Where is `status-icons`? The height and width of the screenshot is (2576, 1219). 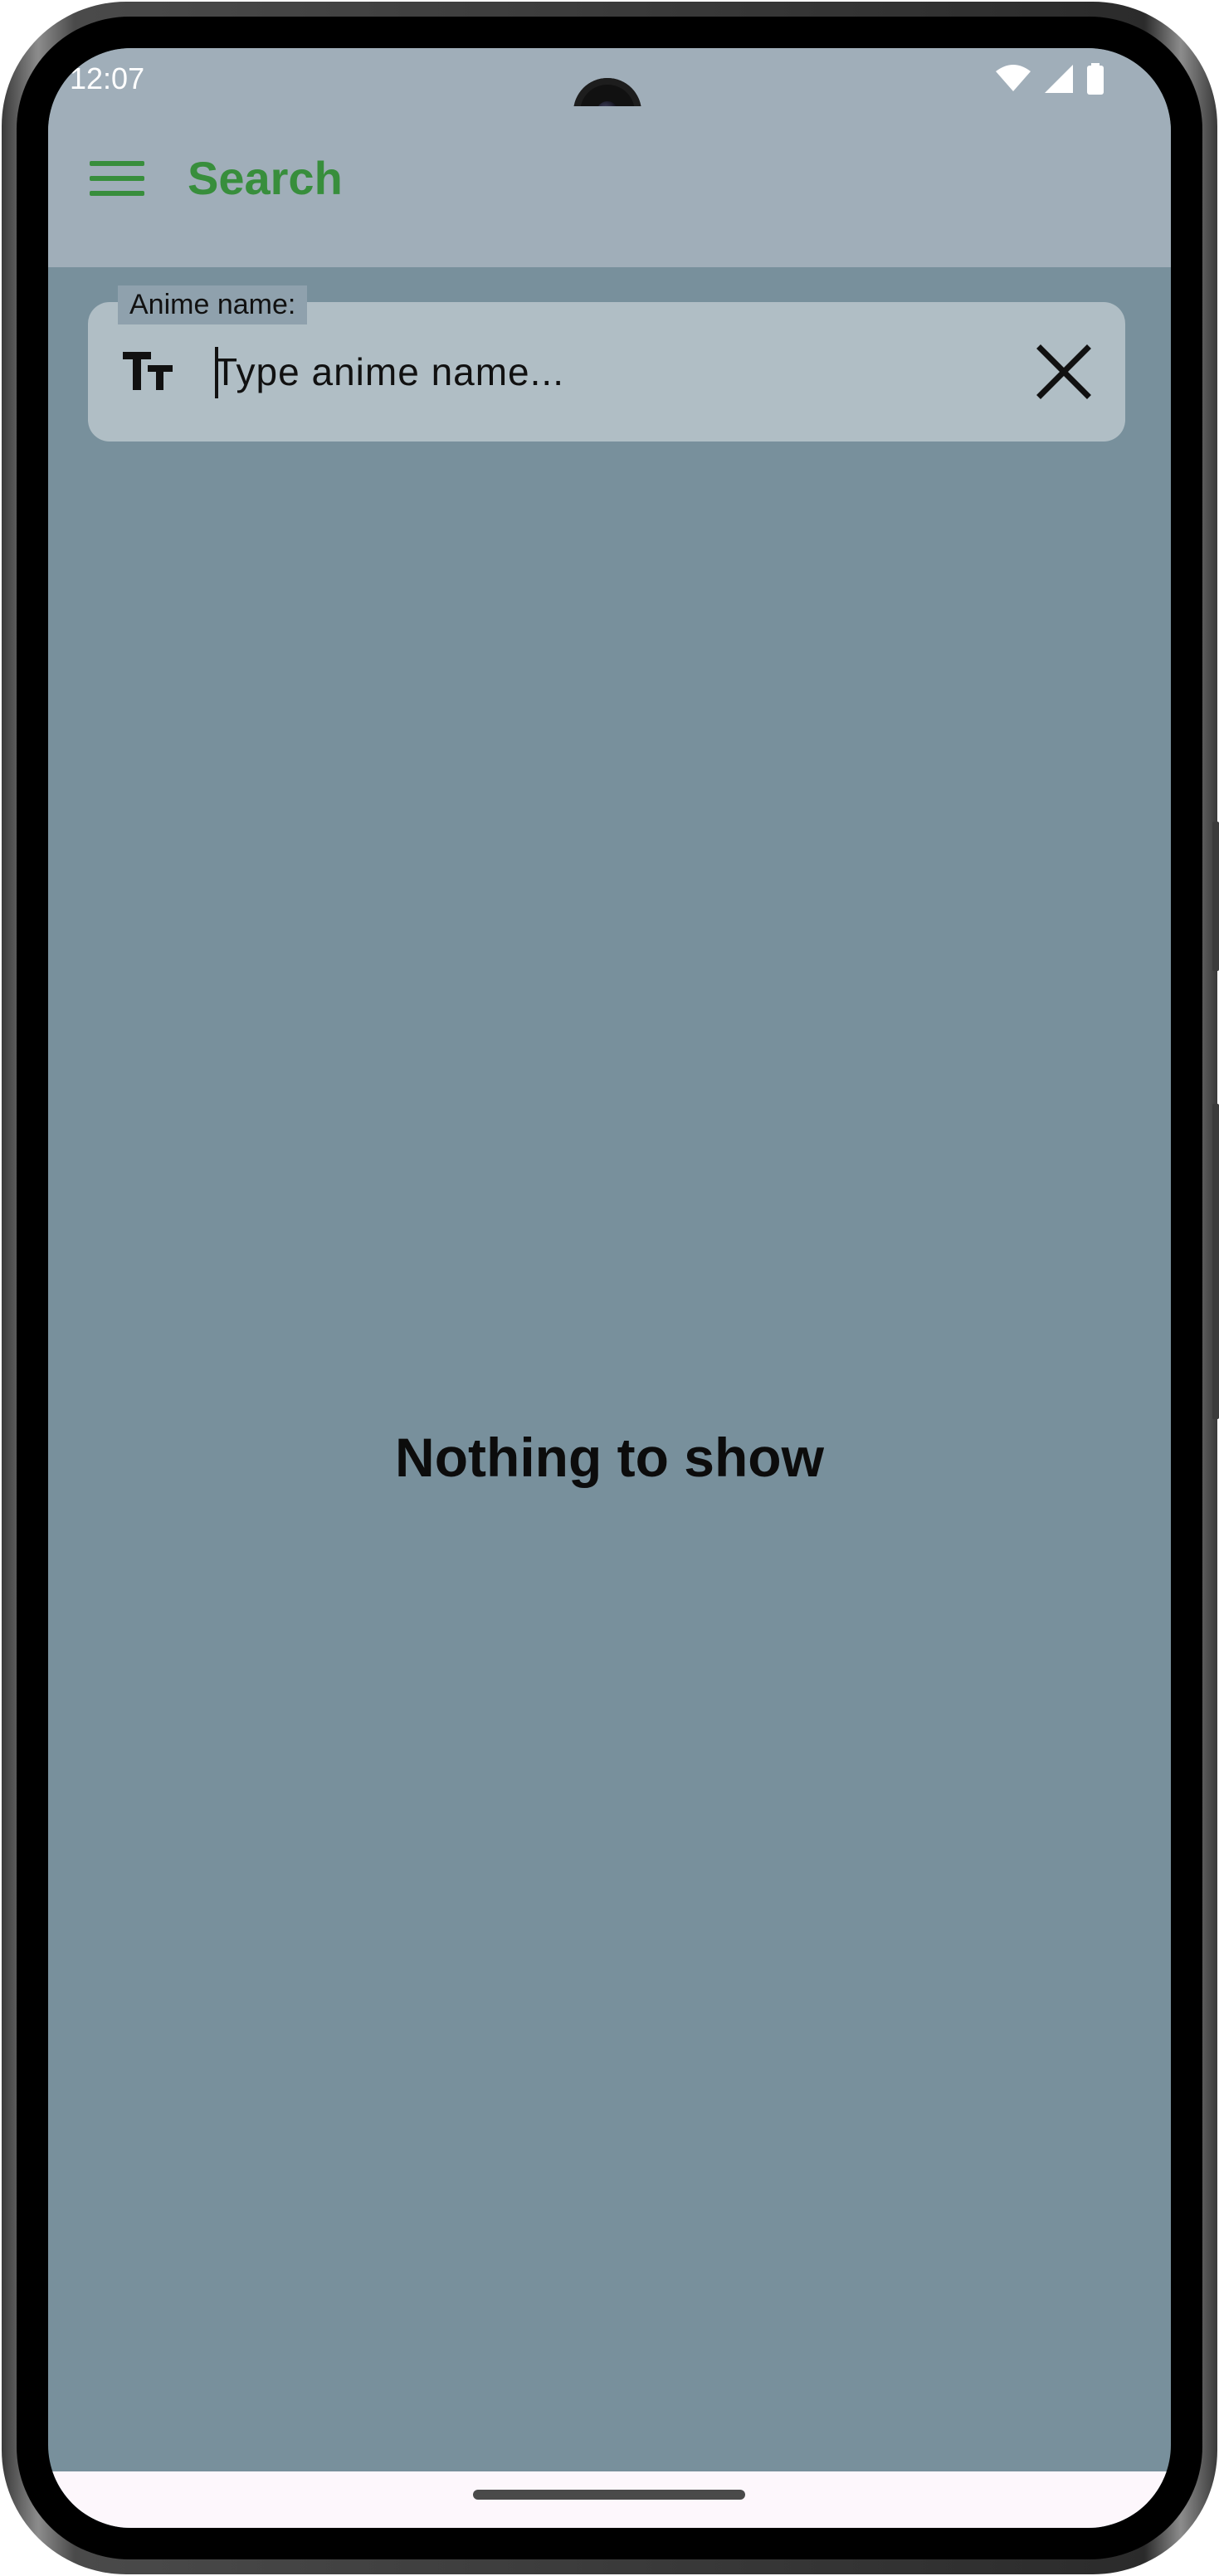
status-icons is located at coordinates (1050, 79).